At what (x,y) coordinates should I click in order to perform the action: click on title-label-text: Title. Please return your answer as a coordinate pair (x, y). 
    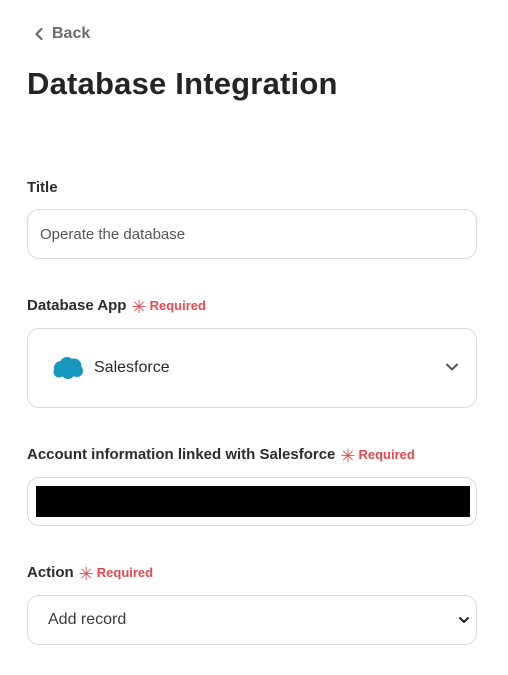
    Looking at the image, I should click on (42, 187).